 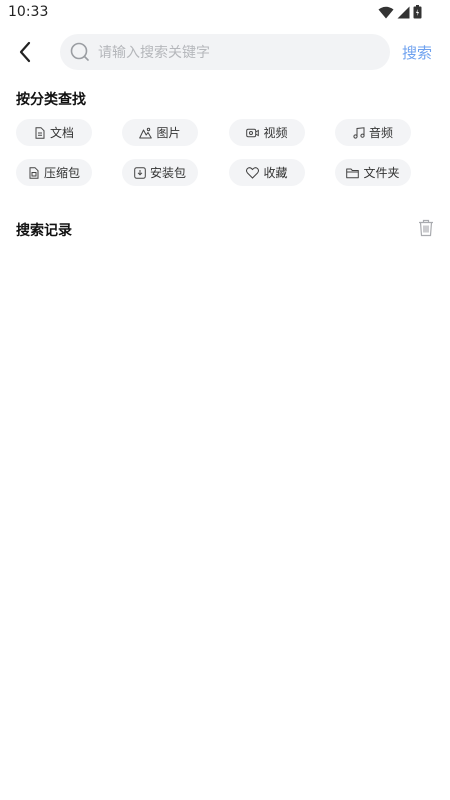 I want to click on category-label: 视频, so click(x=275, y=133).